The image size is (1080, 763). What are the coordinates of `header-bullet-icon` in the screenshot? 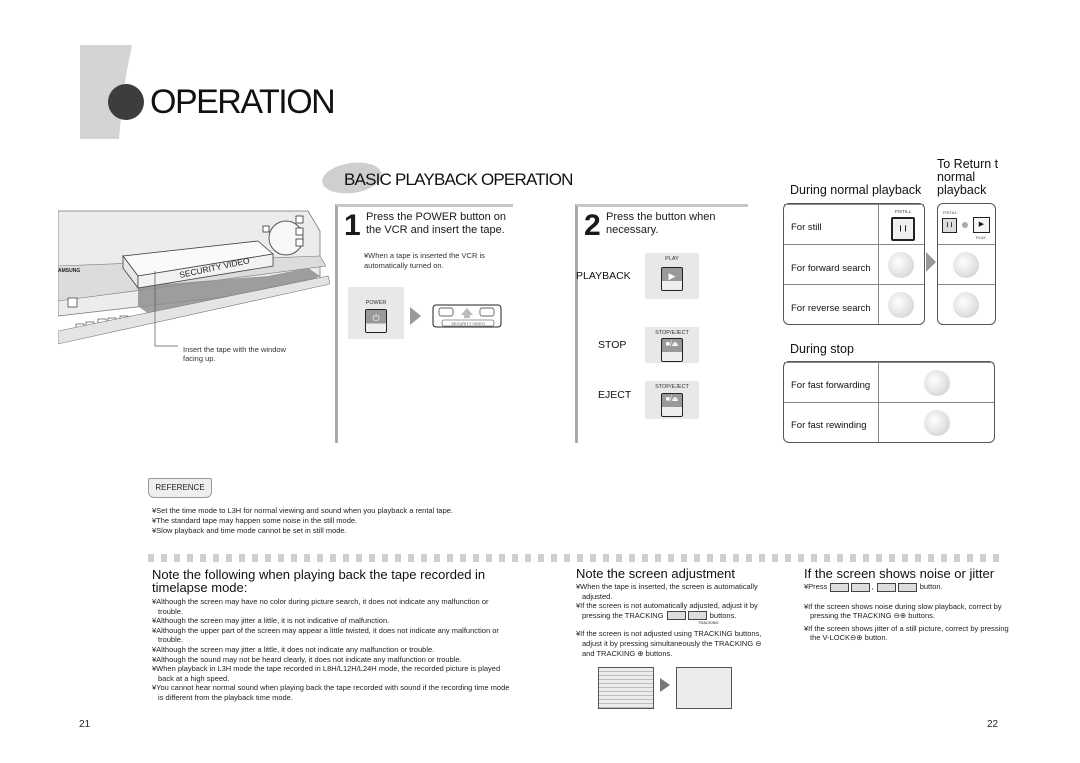 It's located at (126, 102).